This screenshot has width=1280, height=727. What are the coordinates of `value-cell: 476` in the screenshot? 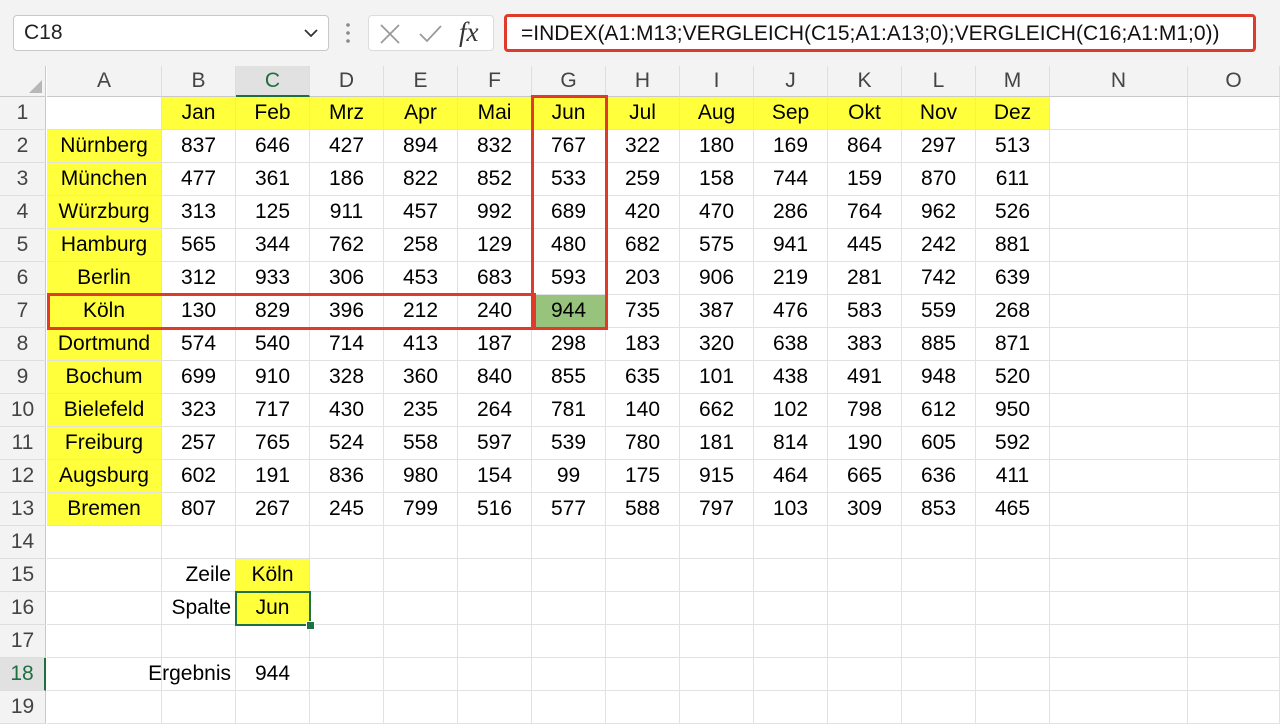 It's located at (791, 311).